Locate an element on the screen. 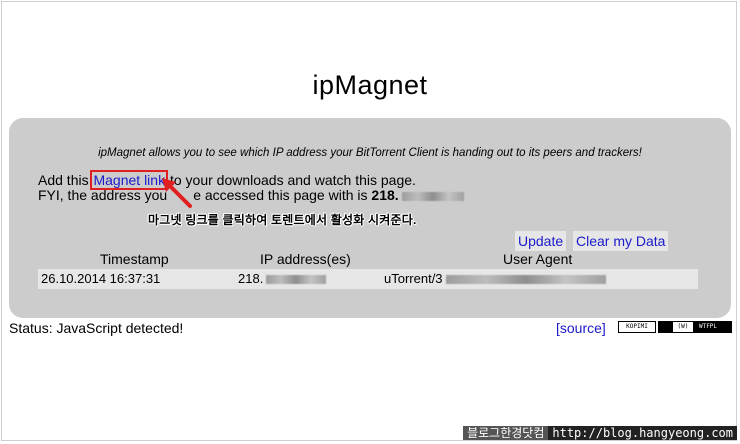 The image size is (740, 444). annotation-label: 마그넷 링크를 클릭하여 토렌트에서 활성화 시켜준다. is located at coordinates (282, 220).